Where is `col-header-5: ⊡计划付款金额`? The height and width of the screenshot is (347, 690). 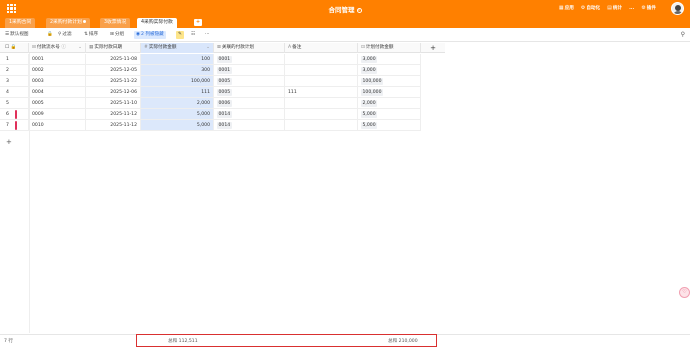
col-header-5: ⊡计划付款金额 is located at coordinates (389, 48).